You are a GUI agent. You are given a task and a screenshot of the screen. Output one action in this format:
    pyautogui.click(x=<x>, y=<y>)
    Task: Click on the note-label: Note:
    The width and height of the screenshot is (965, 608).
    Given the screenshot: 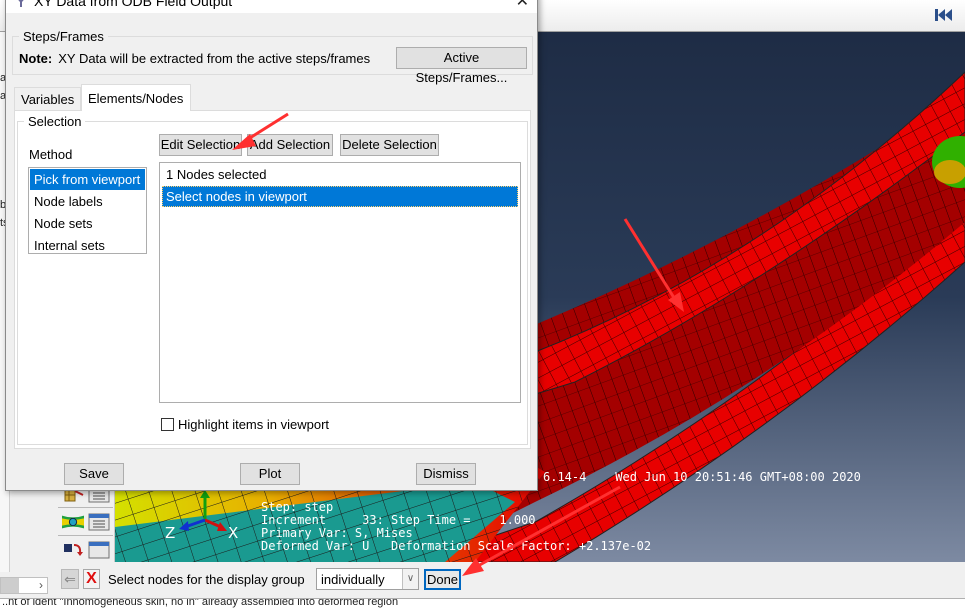 What is the action you would take?
    pyautogui.click(x=36, y=58)
    